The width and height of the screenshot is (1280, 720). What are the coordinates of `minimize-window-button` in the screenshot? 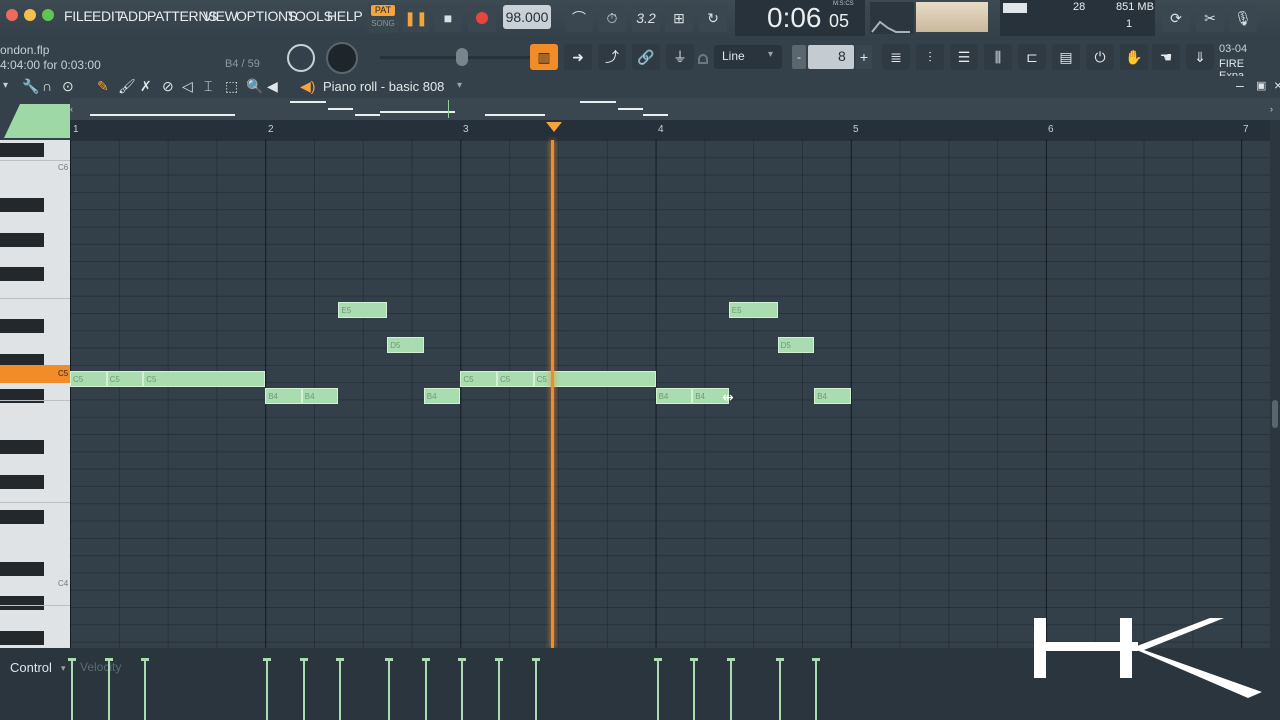 It's located at (30, 15).